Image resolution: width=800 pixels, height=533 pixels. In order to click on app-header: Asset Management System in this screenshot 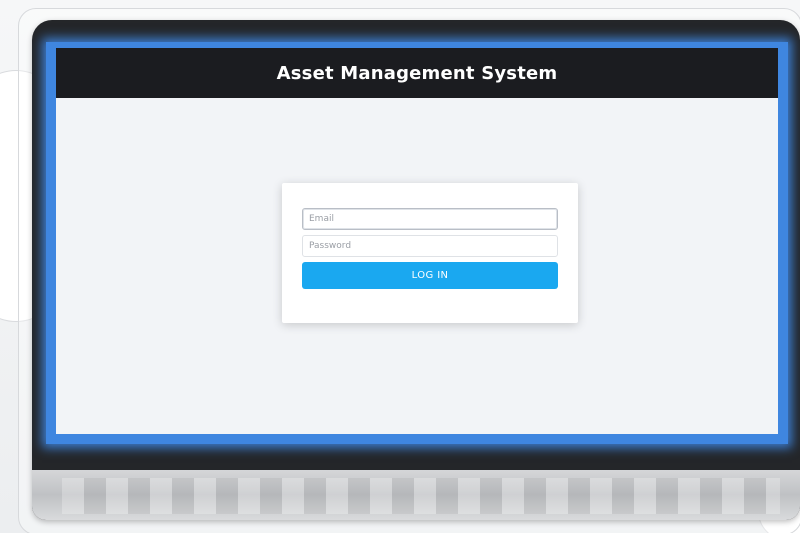, I will do `click(417, 73)`.